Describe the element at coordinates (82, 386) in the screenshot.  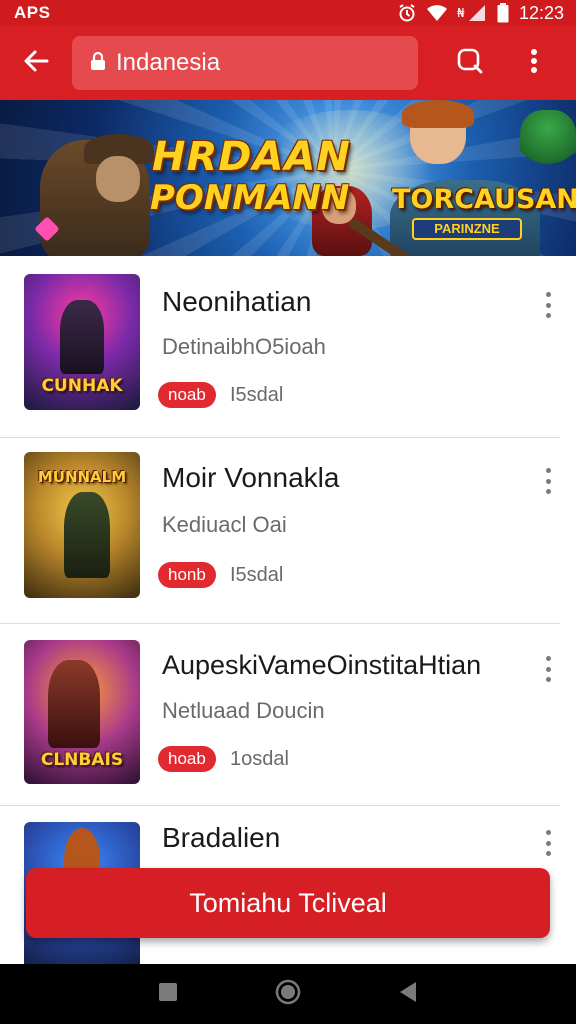
I see `thumbnail-title: CUNHAK` at that location.